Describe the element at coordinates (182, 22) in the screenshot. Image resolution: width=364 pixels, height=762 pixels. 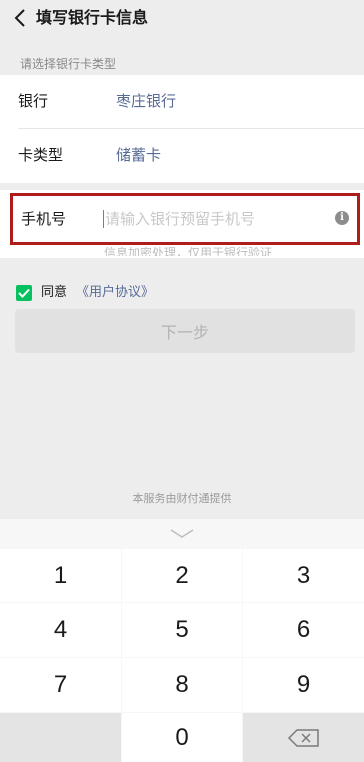
I see `header-bar: 填写银行卡信息` at that location.